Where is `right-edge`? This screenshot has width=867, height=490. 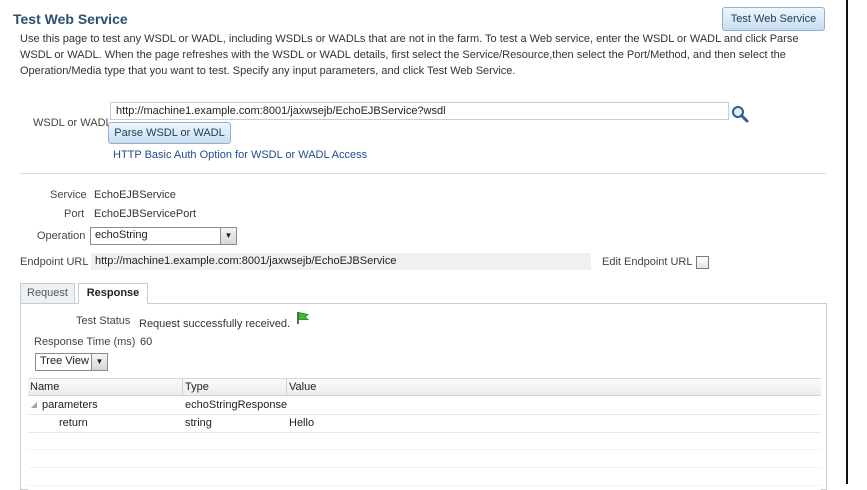 right-edge is located at coordinates (851, 245).